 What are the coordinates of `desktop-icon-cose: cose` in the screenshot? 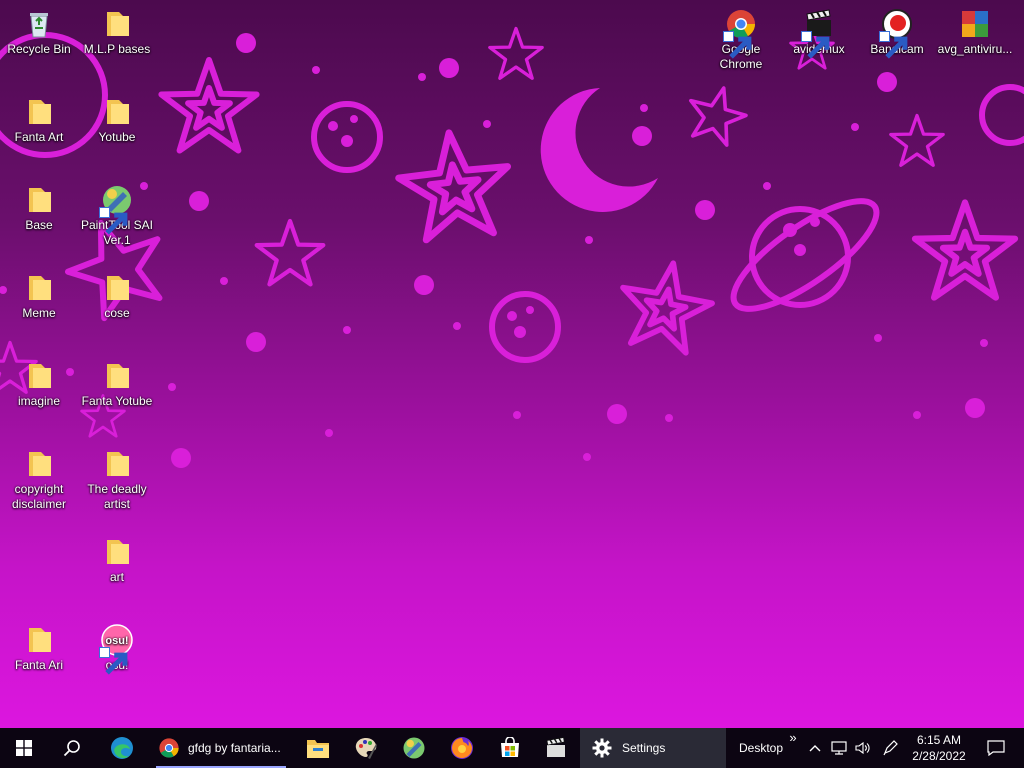 It's located at (117, 296).